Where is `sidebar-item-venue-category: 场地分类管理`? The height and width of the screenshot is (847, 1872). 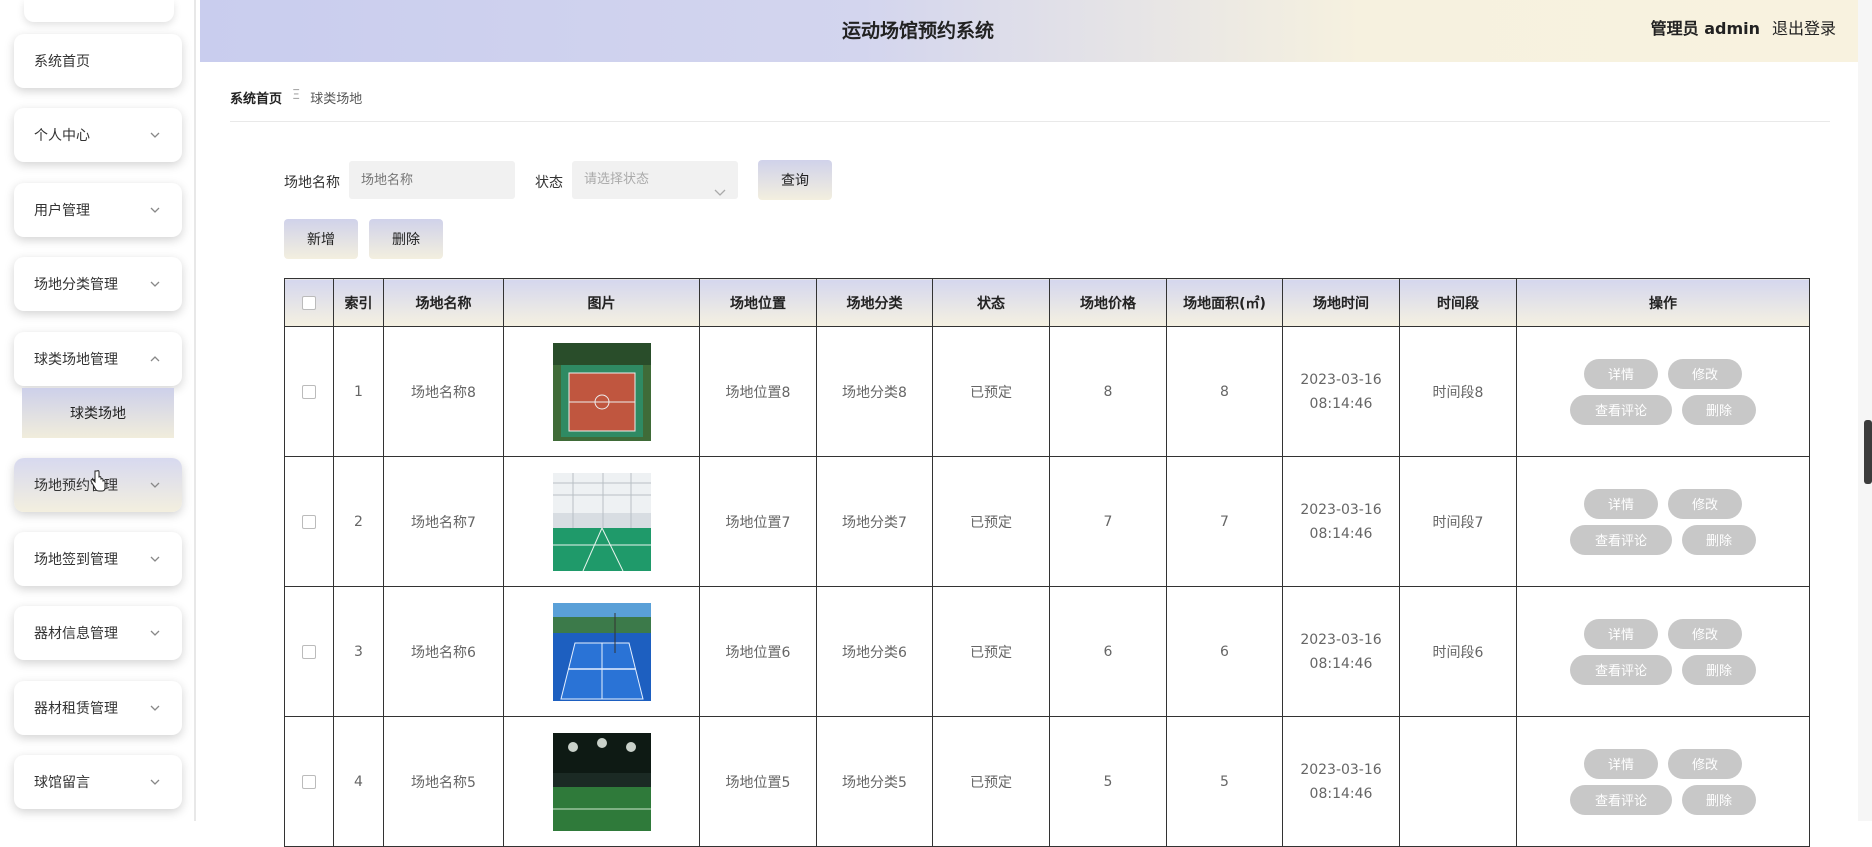
sidebar-item-venue-category: 场地分类管理 is located at coordinates (98, 284).